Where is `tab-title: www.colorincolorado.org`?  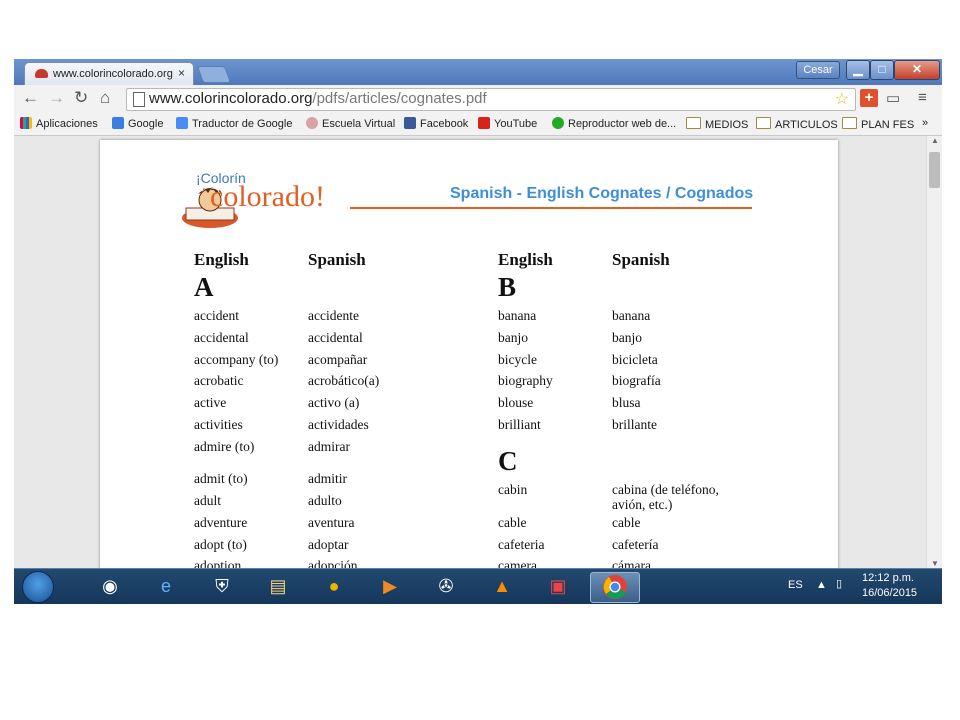
tab-title: www.colorincolorado.org is located at coordinates (113, 74).